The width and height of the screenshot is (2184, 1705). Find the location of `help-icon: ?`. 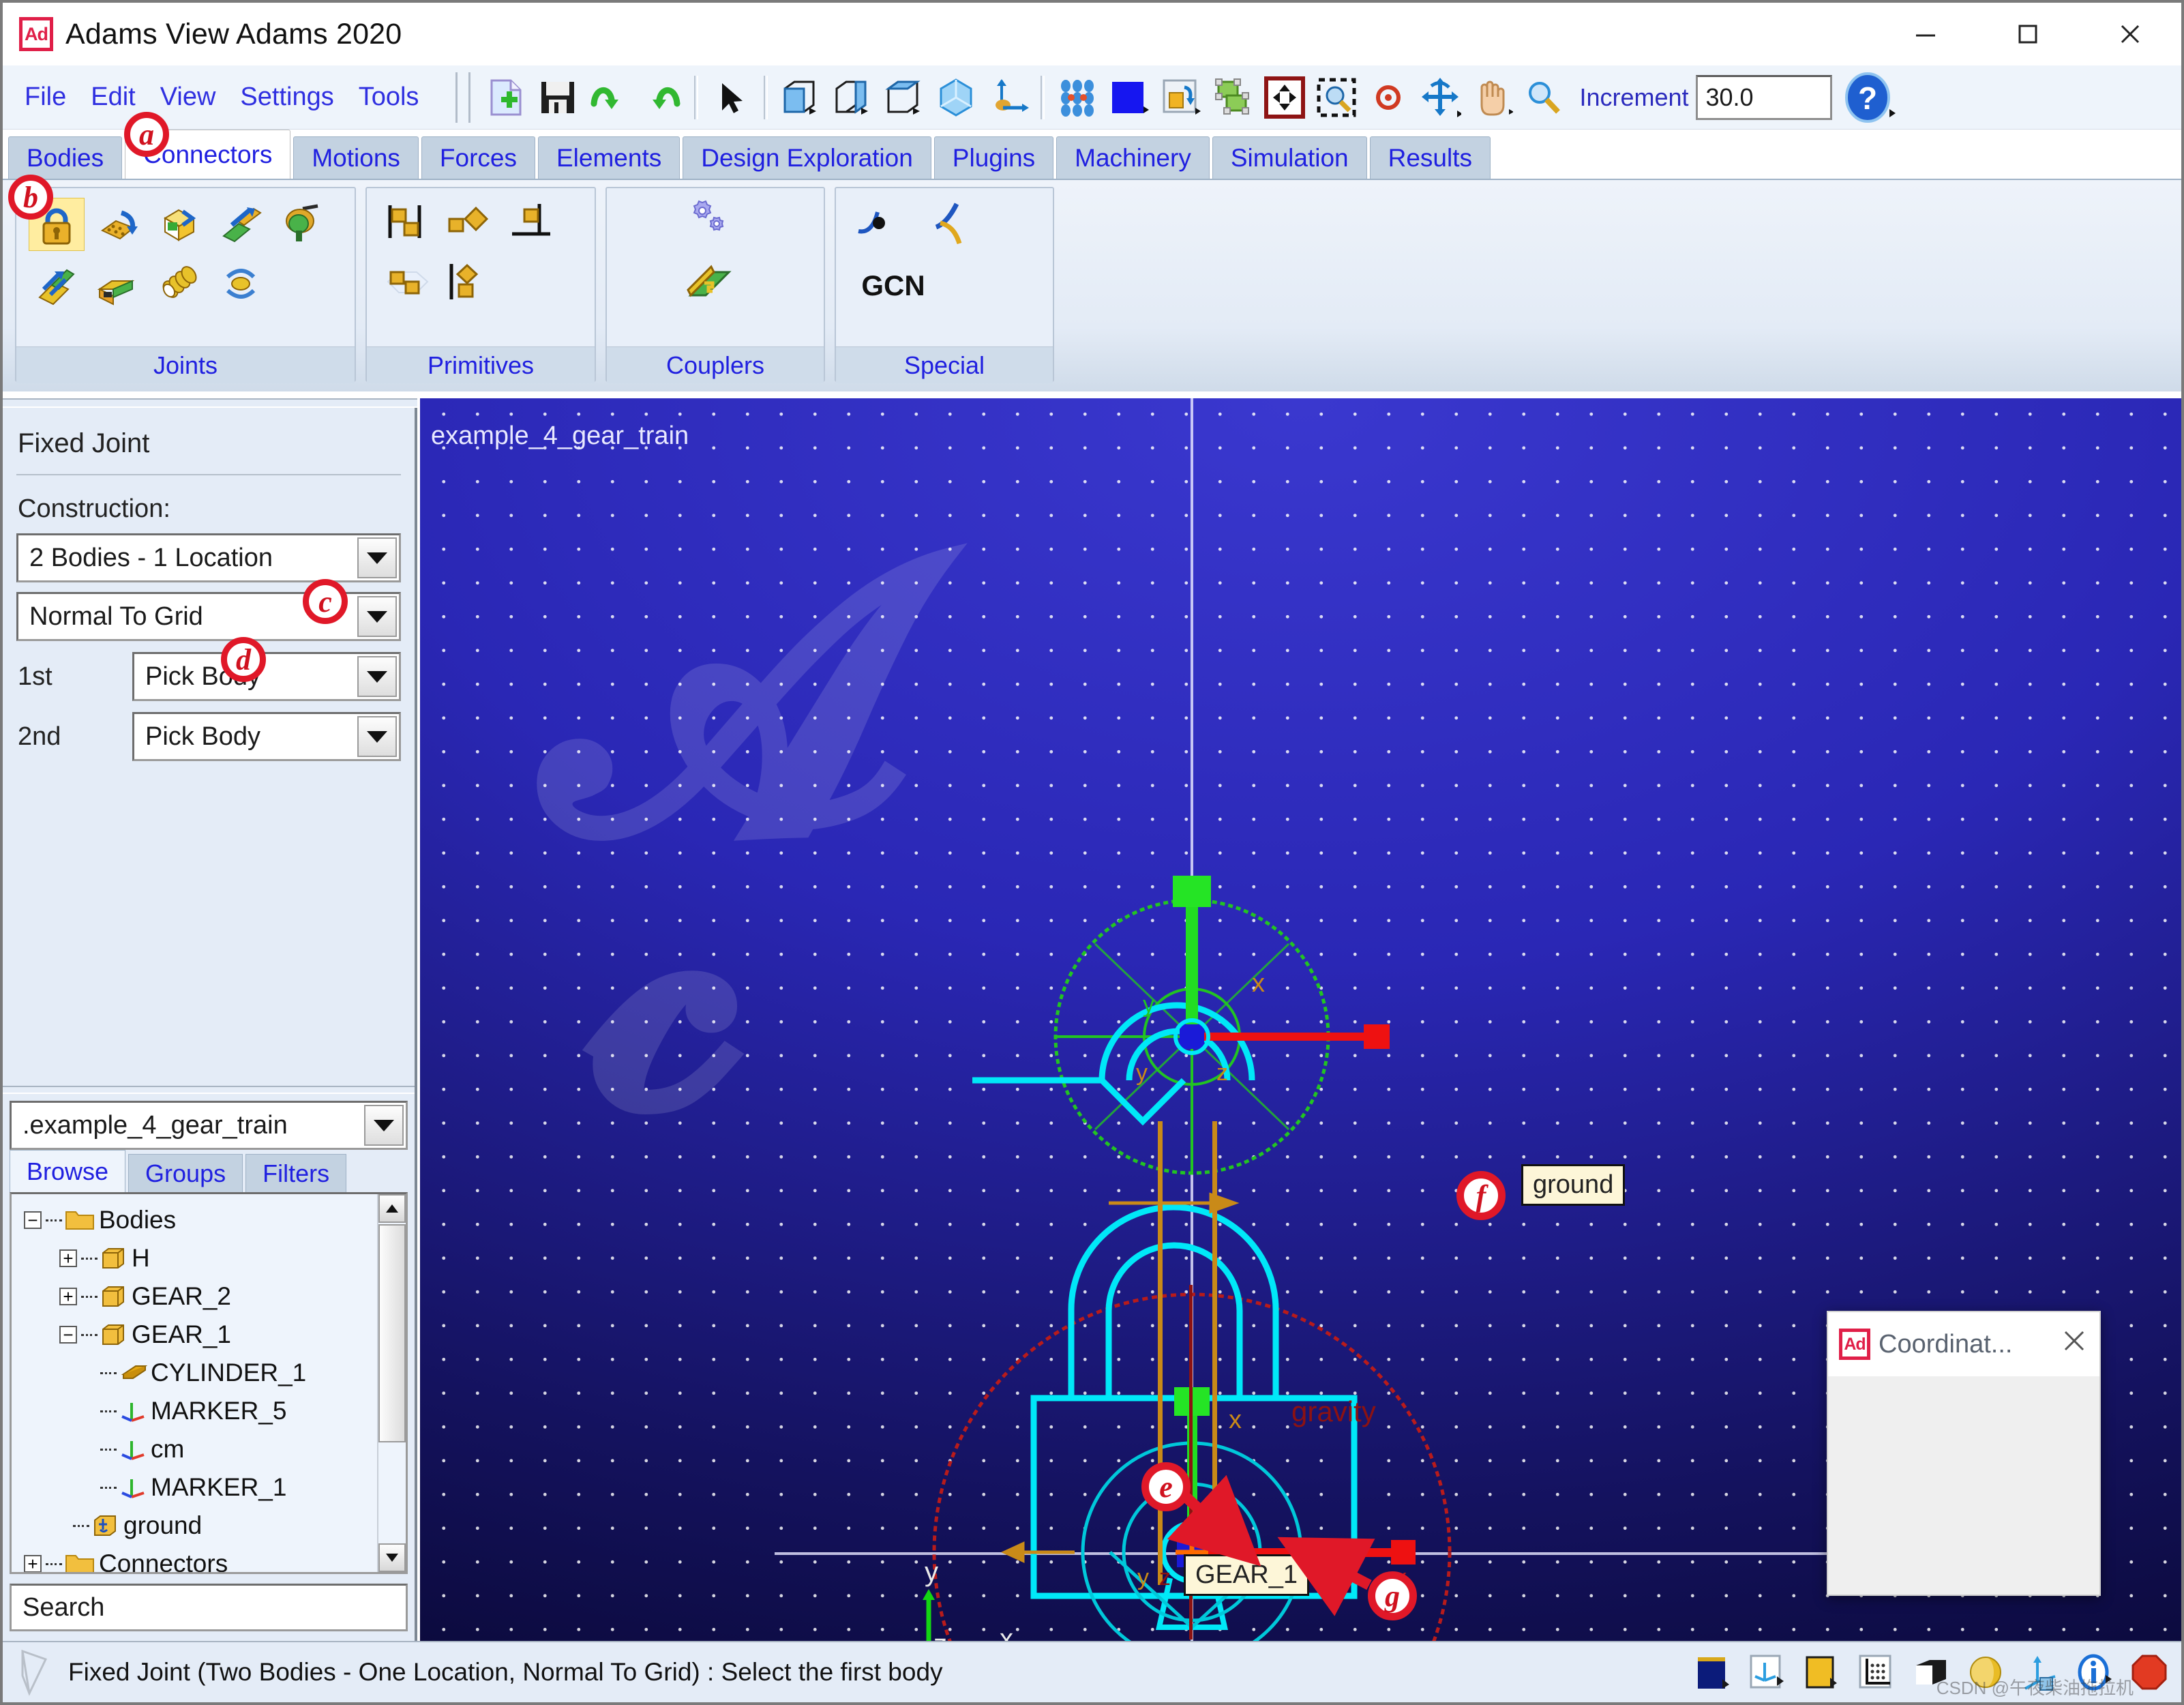

help-icon: ? is located at coordinates (1868, 98).